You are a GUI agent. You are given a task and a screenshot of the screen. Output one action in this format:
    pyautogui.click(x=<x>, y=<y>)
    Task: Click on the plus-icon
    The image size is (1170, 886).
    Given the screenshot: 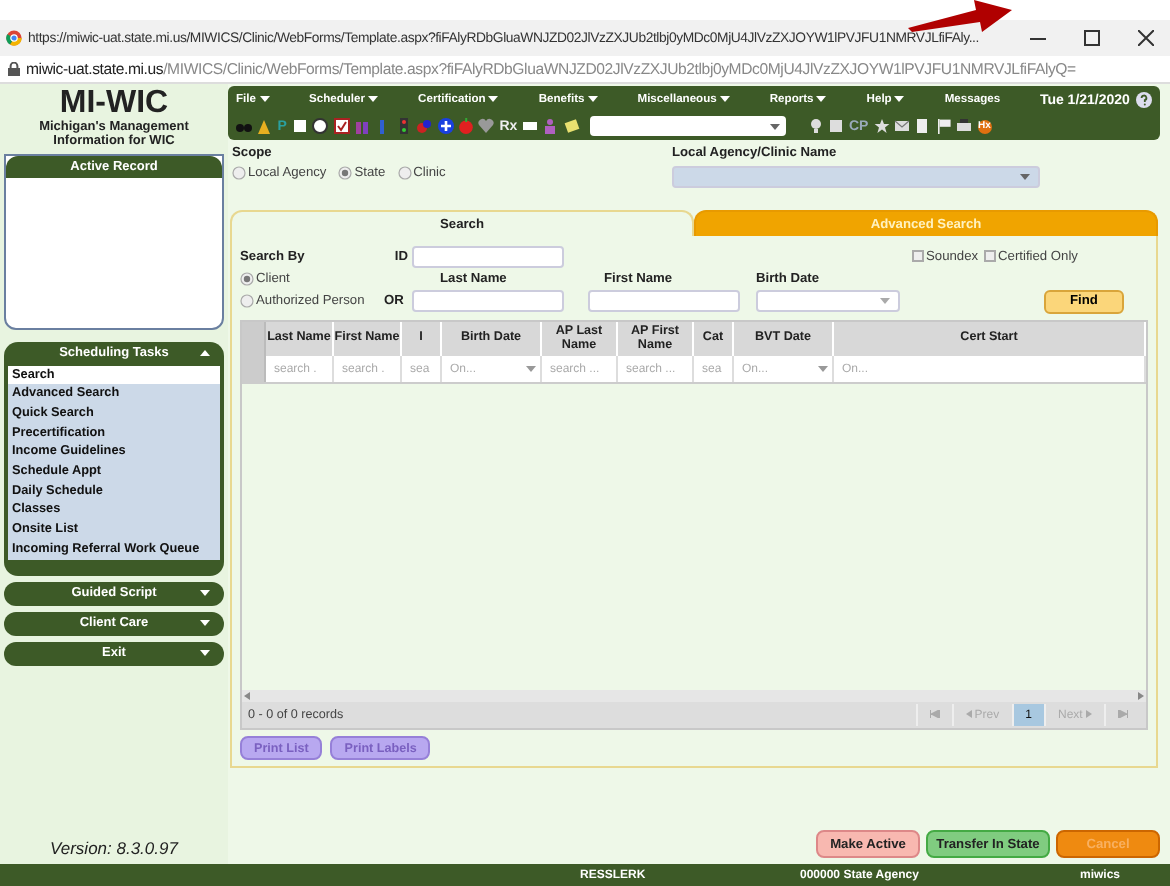 What is the action you would take?
    pyautogui.click(x=445, y=126)
    